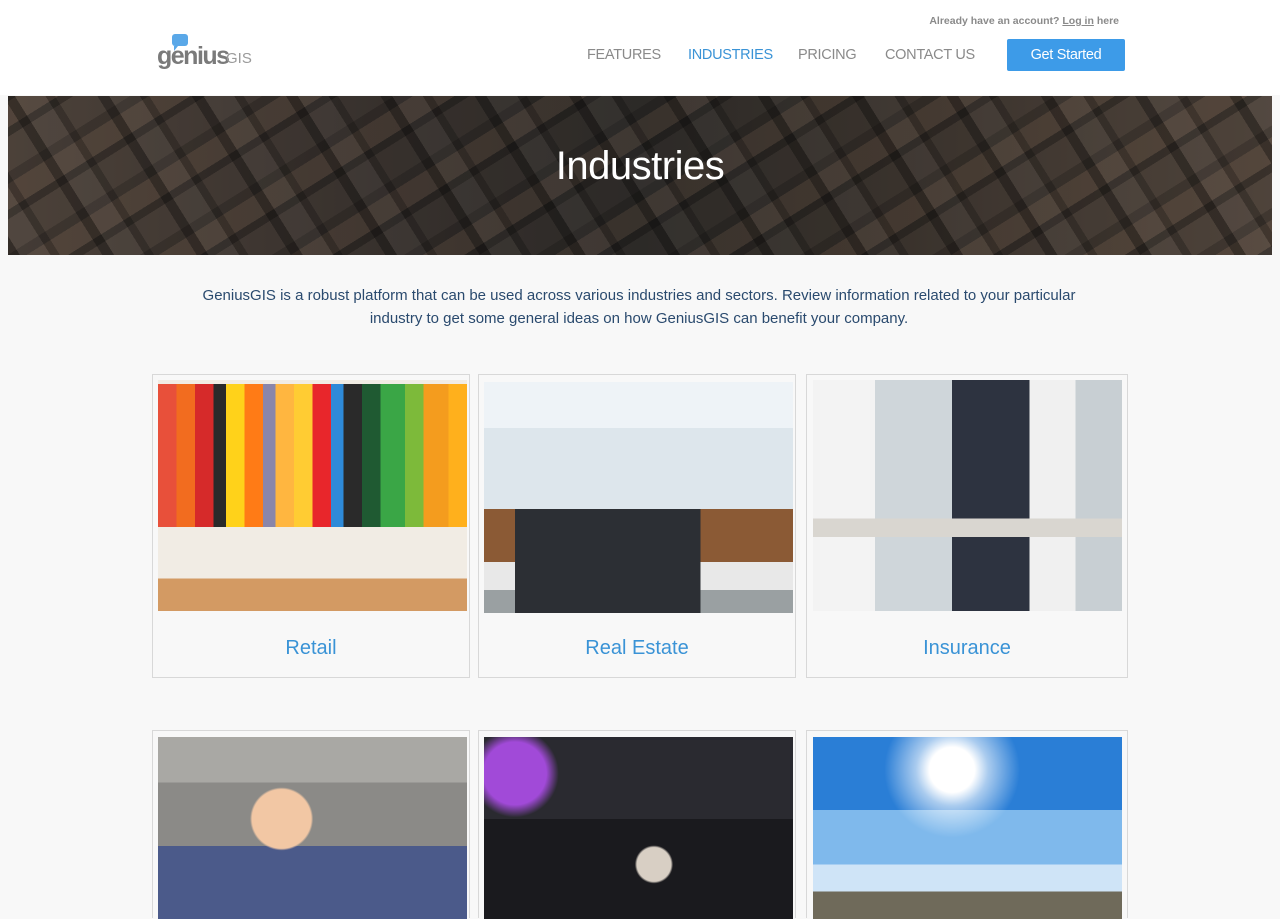 The height and width of the screenshot is (919, 1280). I want to click on nav-contact-us: CONTACT US, so click(930, 55).